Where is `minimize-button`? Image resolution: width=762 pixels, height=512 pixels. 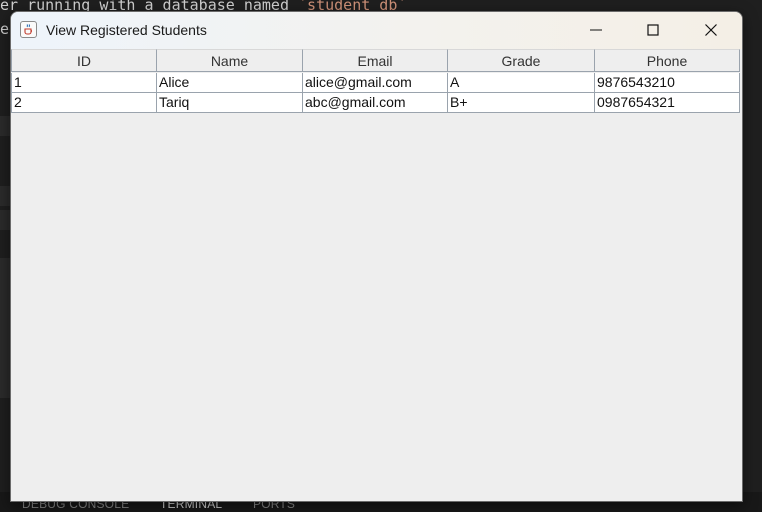
minimize-button is located at coordinates (597, 30).